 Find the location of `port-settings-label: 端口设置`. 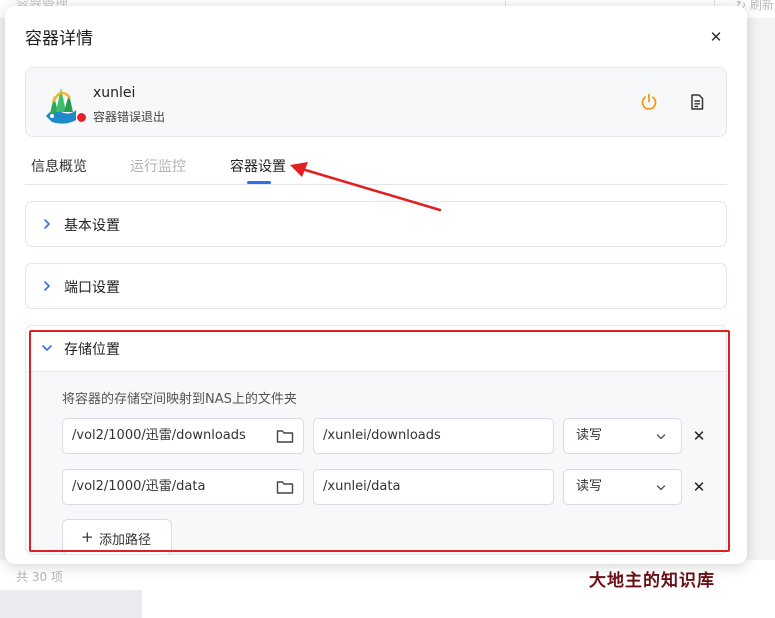

port-settings-label: 端口设置 is located at coordinates (92, 288).